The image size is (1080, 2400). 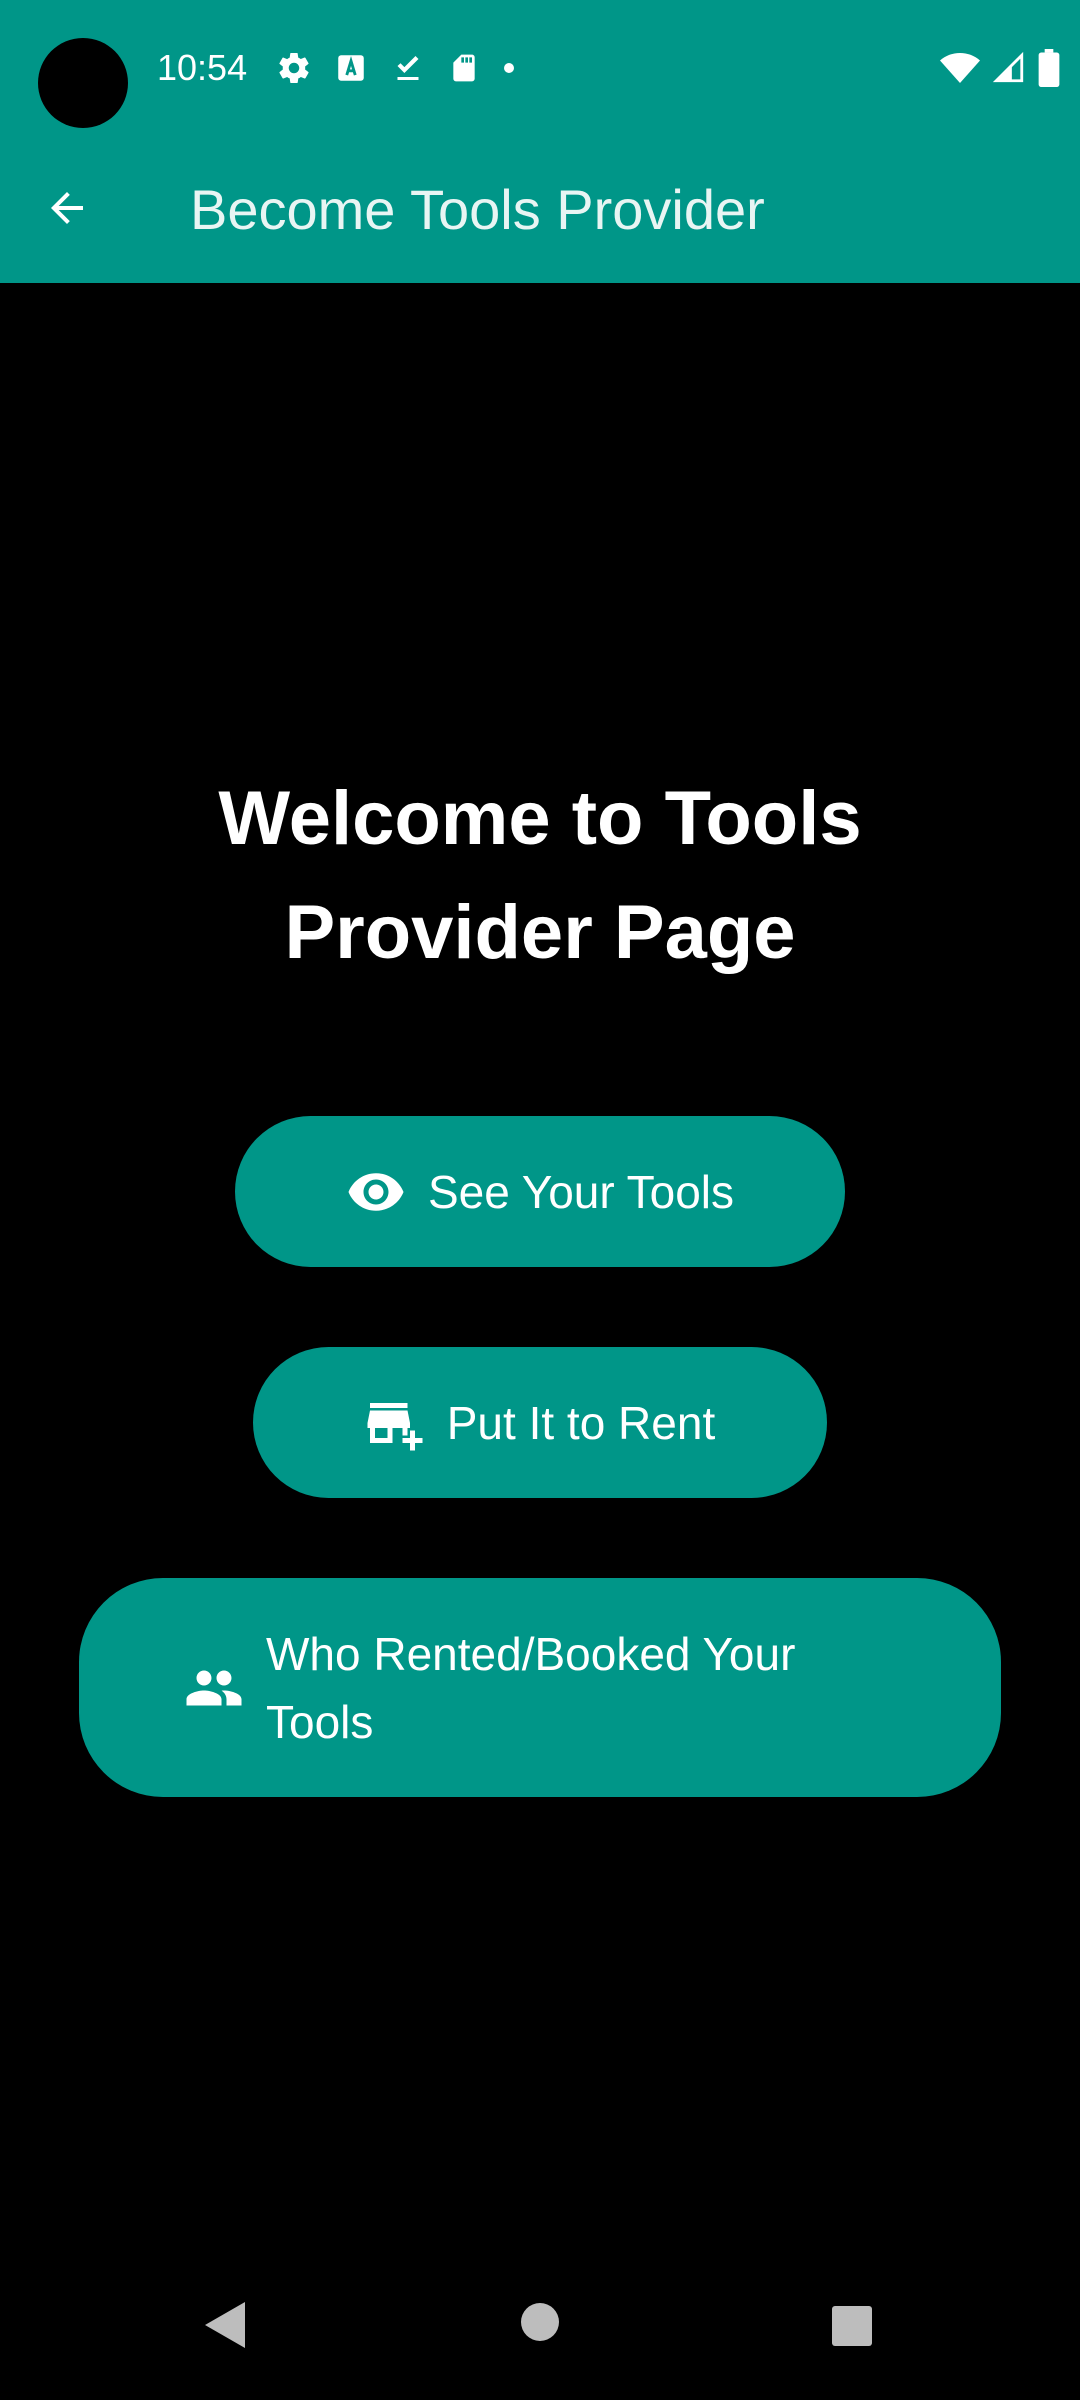 I want to click on put-it-to-rent-button: Put It to Rent, so click(x=540, y=1422).